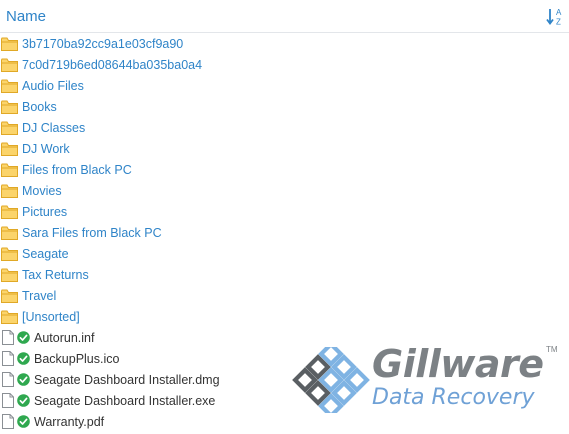 The width and height of the screenshot is (569, 434). Describe the element at coordinates (284, 16) in the screenshot. I see `column-header: Name A Z` at that location.